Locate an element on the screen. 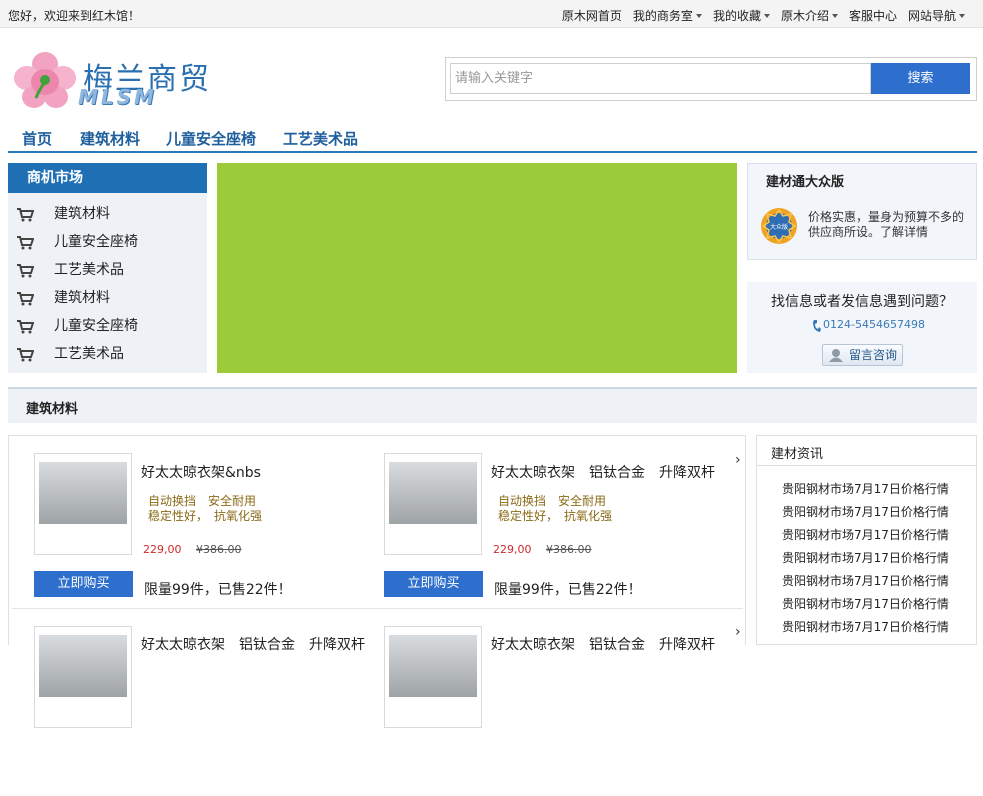  search-box: 搜索 is located at coordinates (711, 79).